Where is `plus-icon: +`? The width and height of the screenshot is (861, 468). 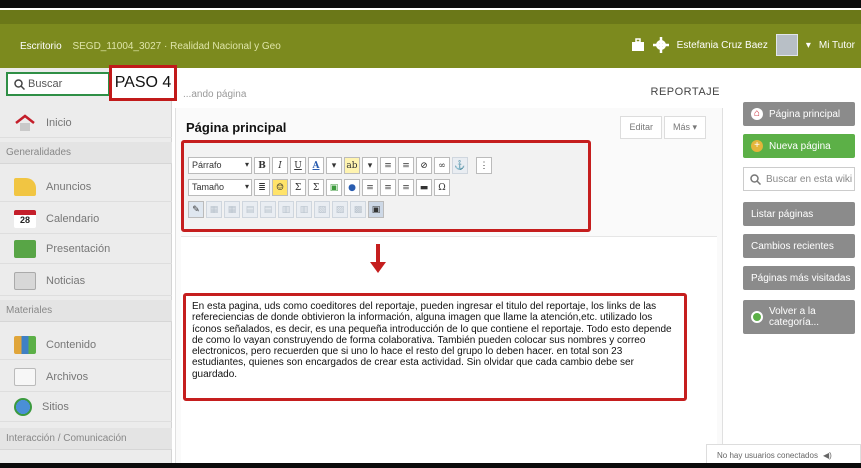
plus-icon: + is located at coordinates (757, 146).